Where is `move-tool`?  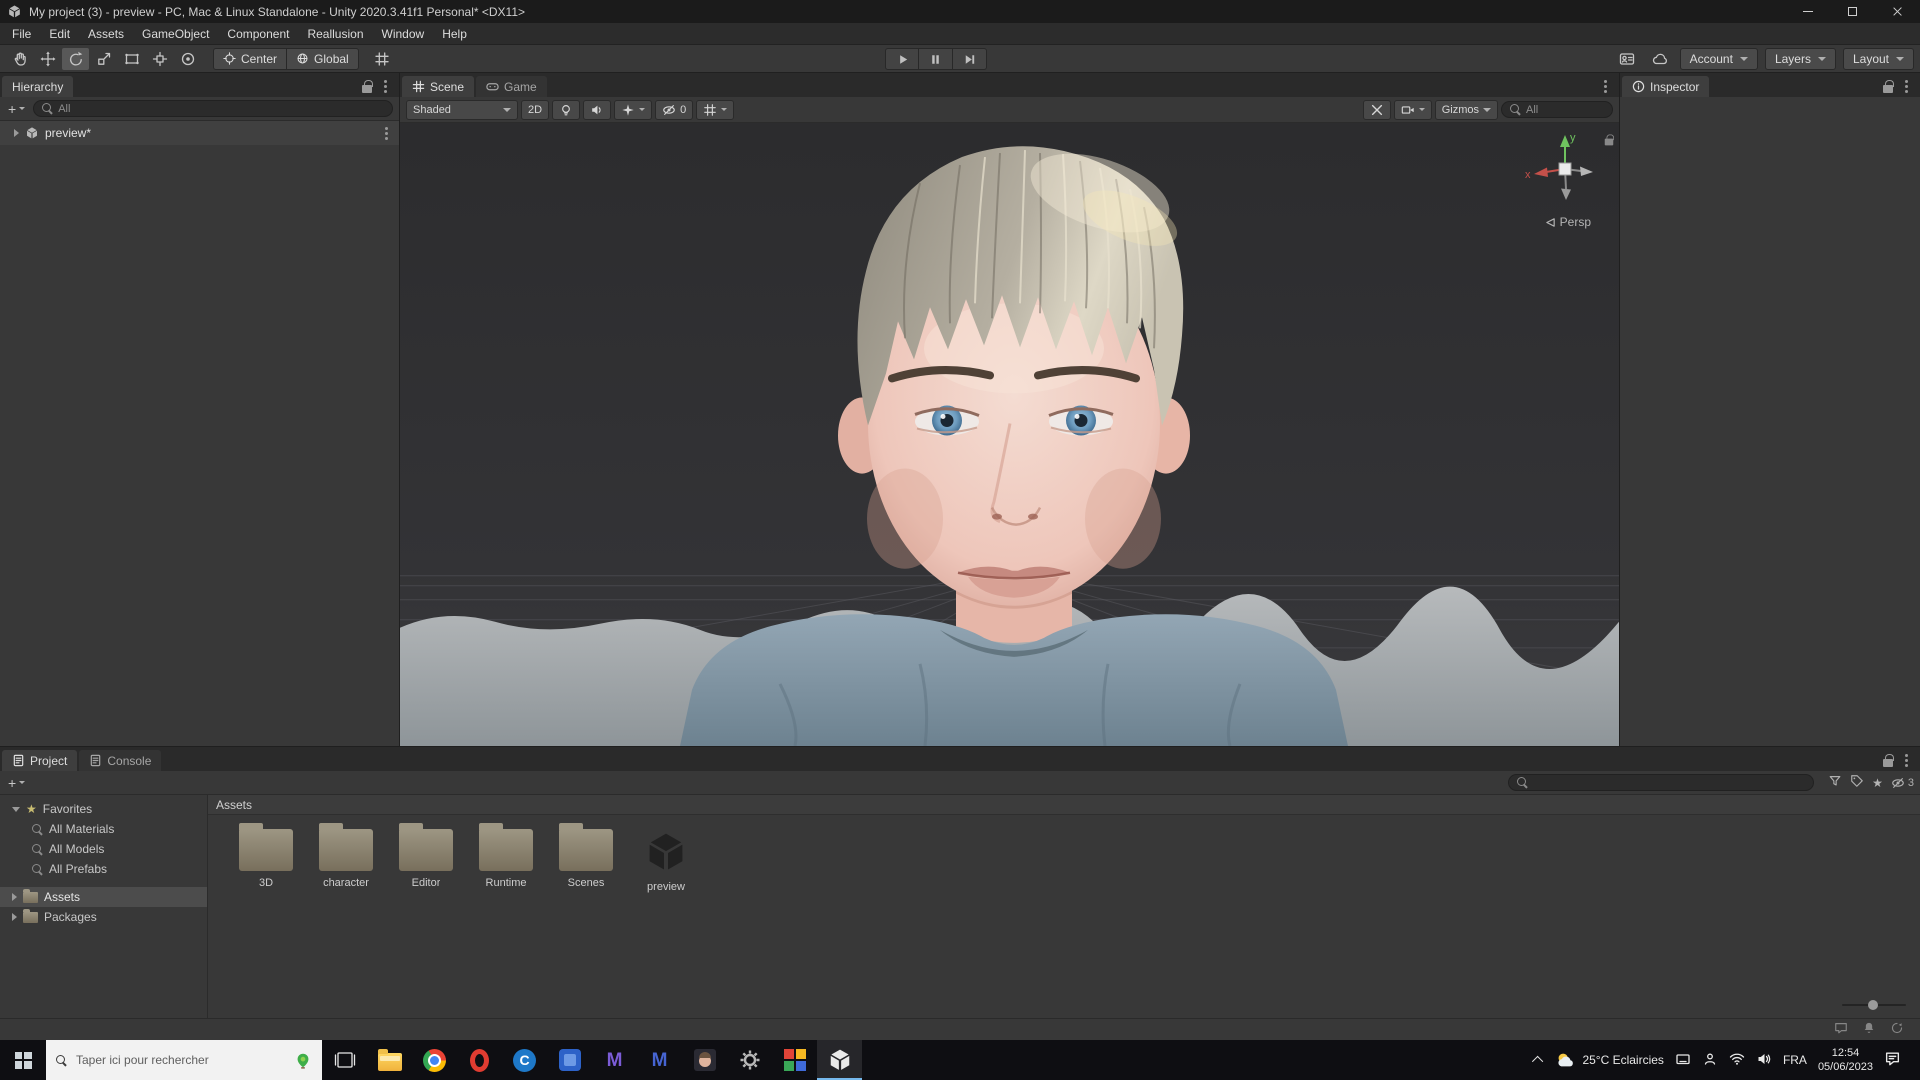
move-tool is located at coordinates (47, 59).